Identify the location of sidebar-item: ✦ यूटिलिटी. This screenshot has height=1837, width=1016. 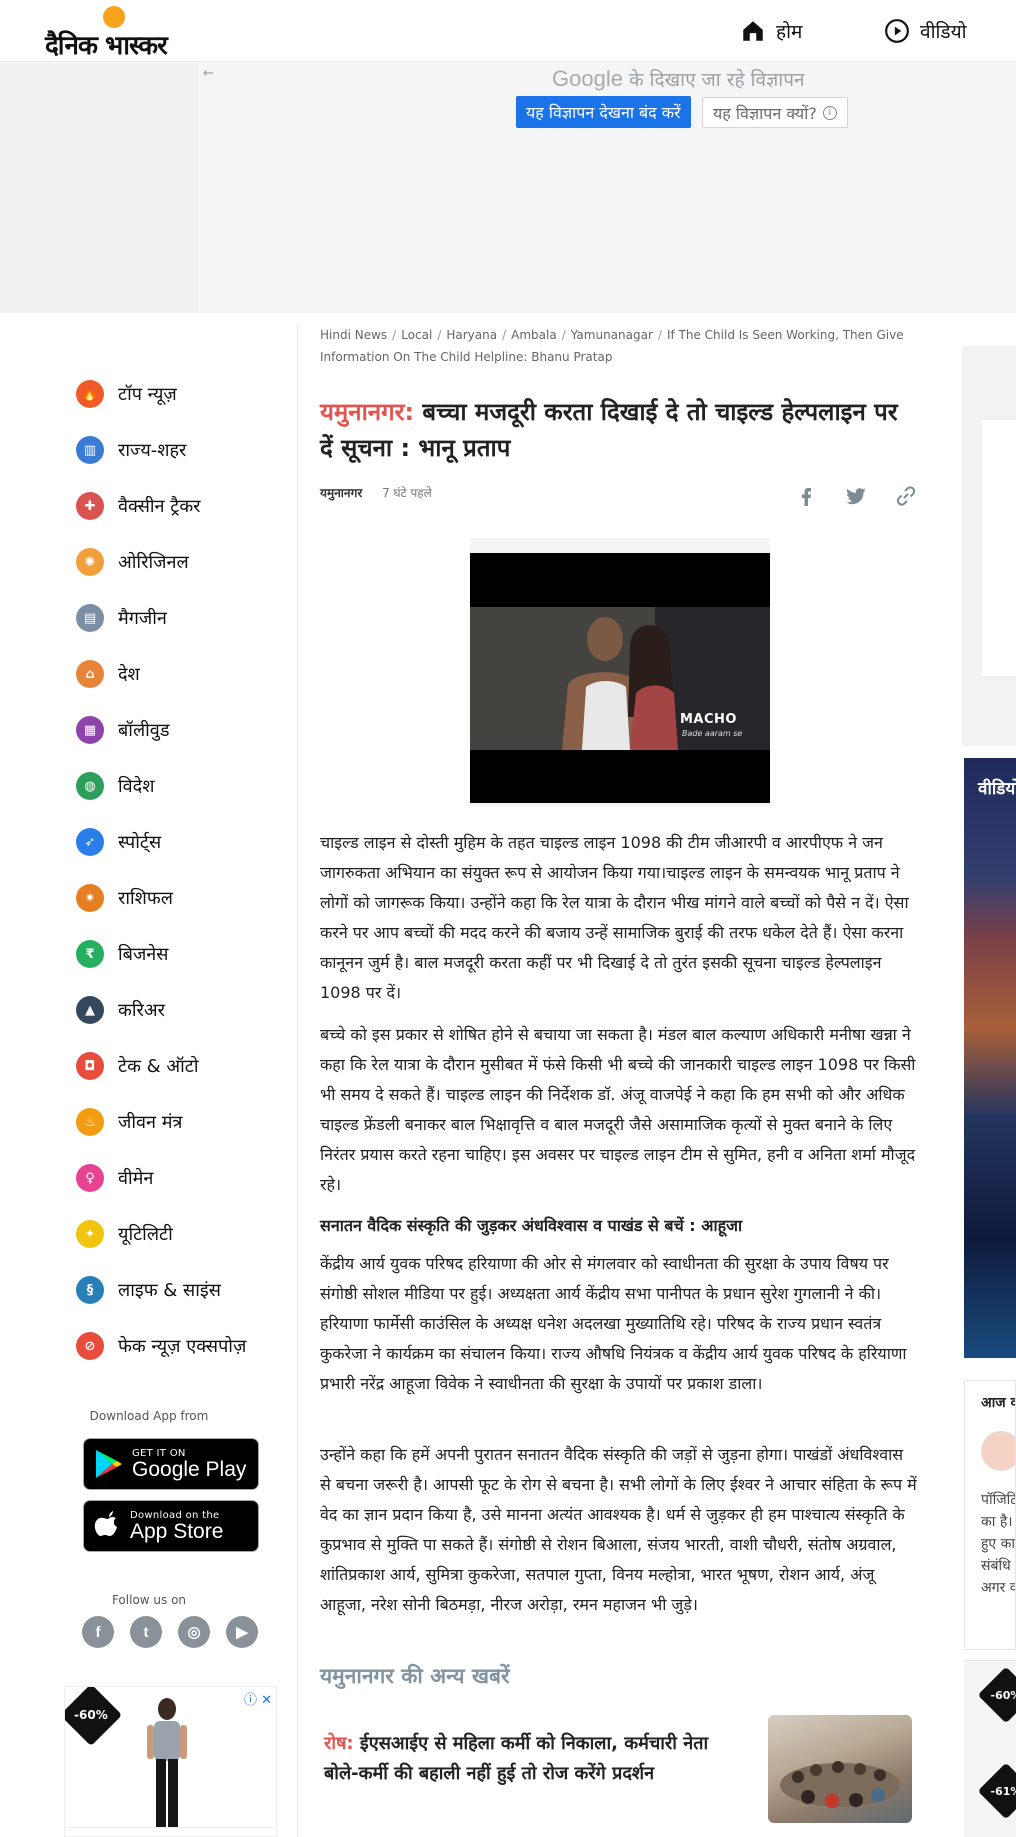
(161, 1234).